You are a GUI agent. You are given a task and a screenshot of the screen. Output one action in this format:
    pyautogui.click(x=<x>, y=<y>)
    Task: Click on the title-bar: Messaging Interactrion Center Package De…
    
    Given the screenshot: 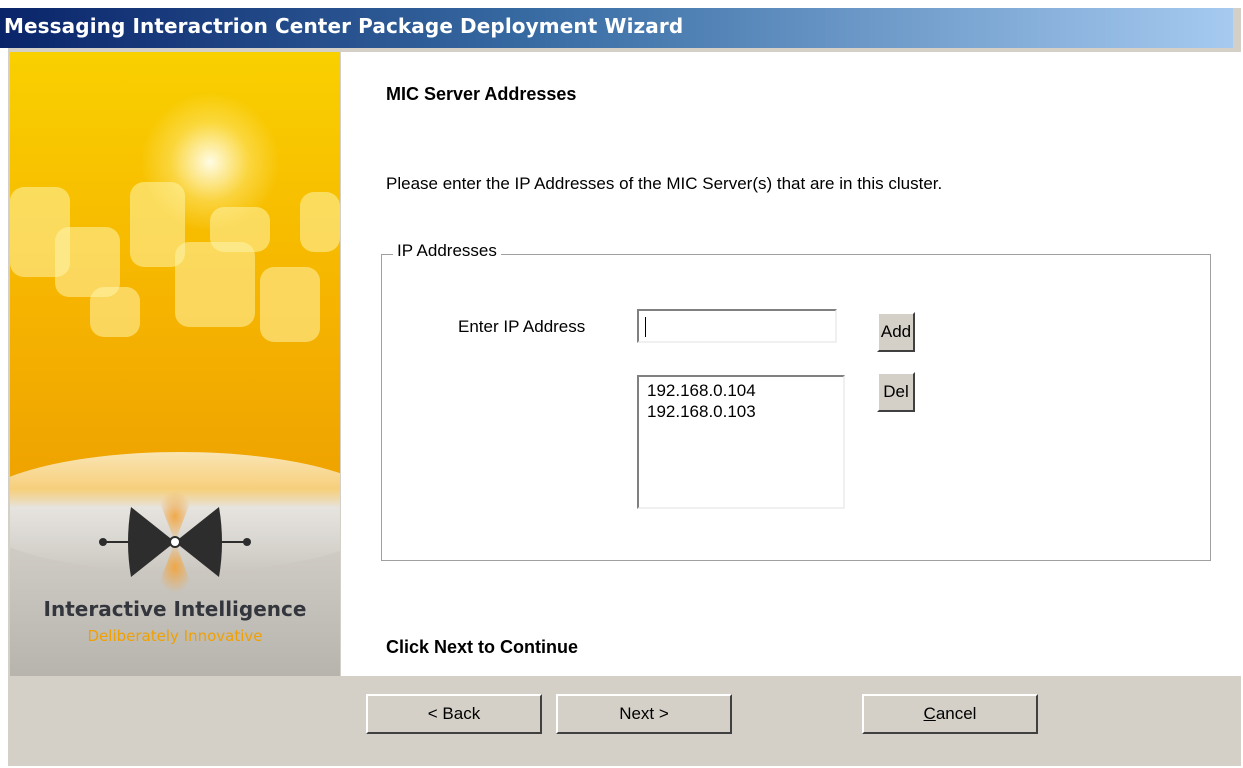 What is the action you would take?
    pyautogui.click(x=616, y=28)
    